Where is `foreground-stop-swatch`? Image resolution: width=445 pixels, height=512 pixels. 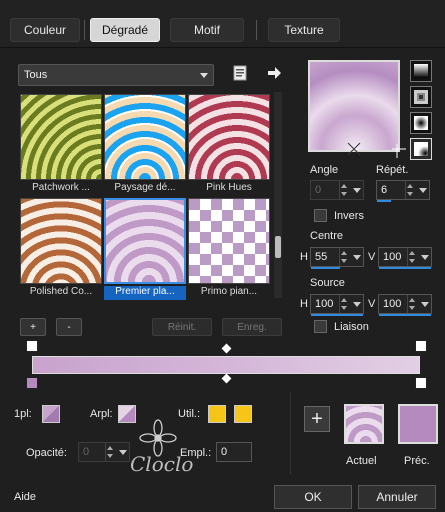
foreground-stop-swatch is located at coordinates (51, 414).